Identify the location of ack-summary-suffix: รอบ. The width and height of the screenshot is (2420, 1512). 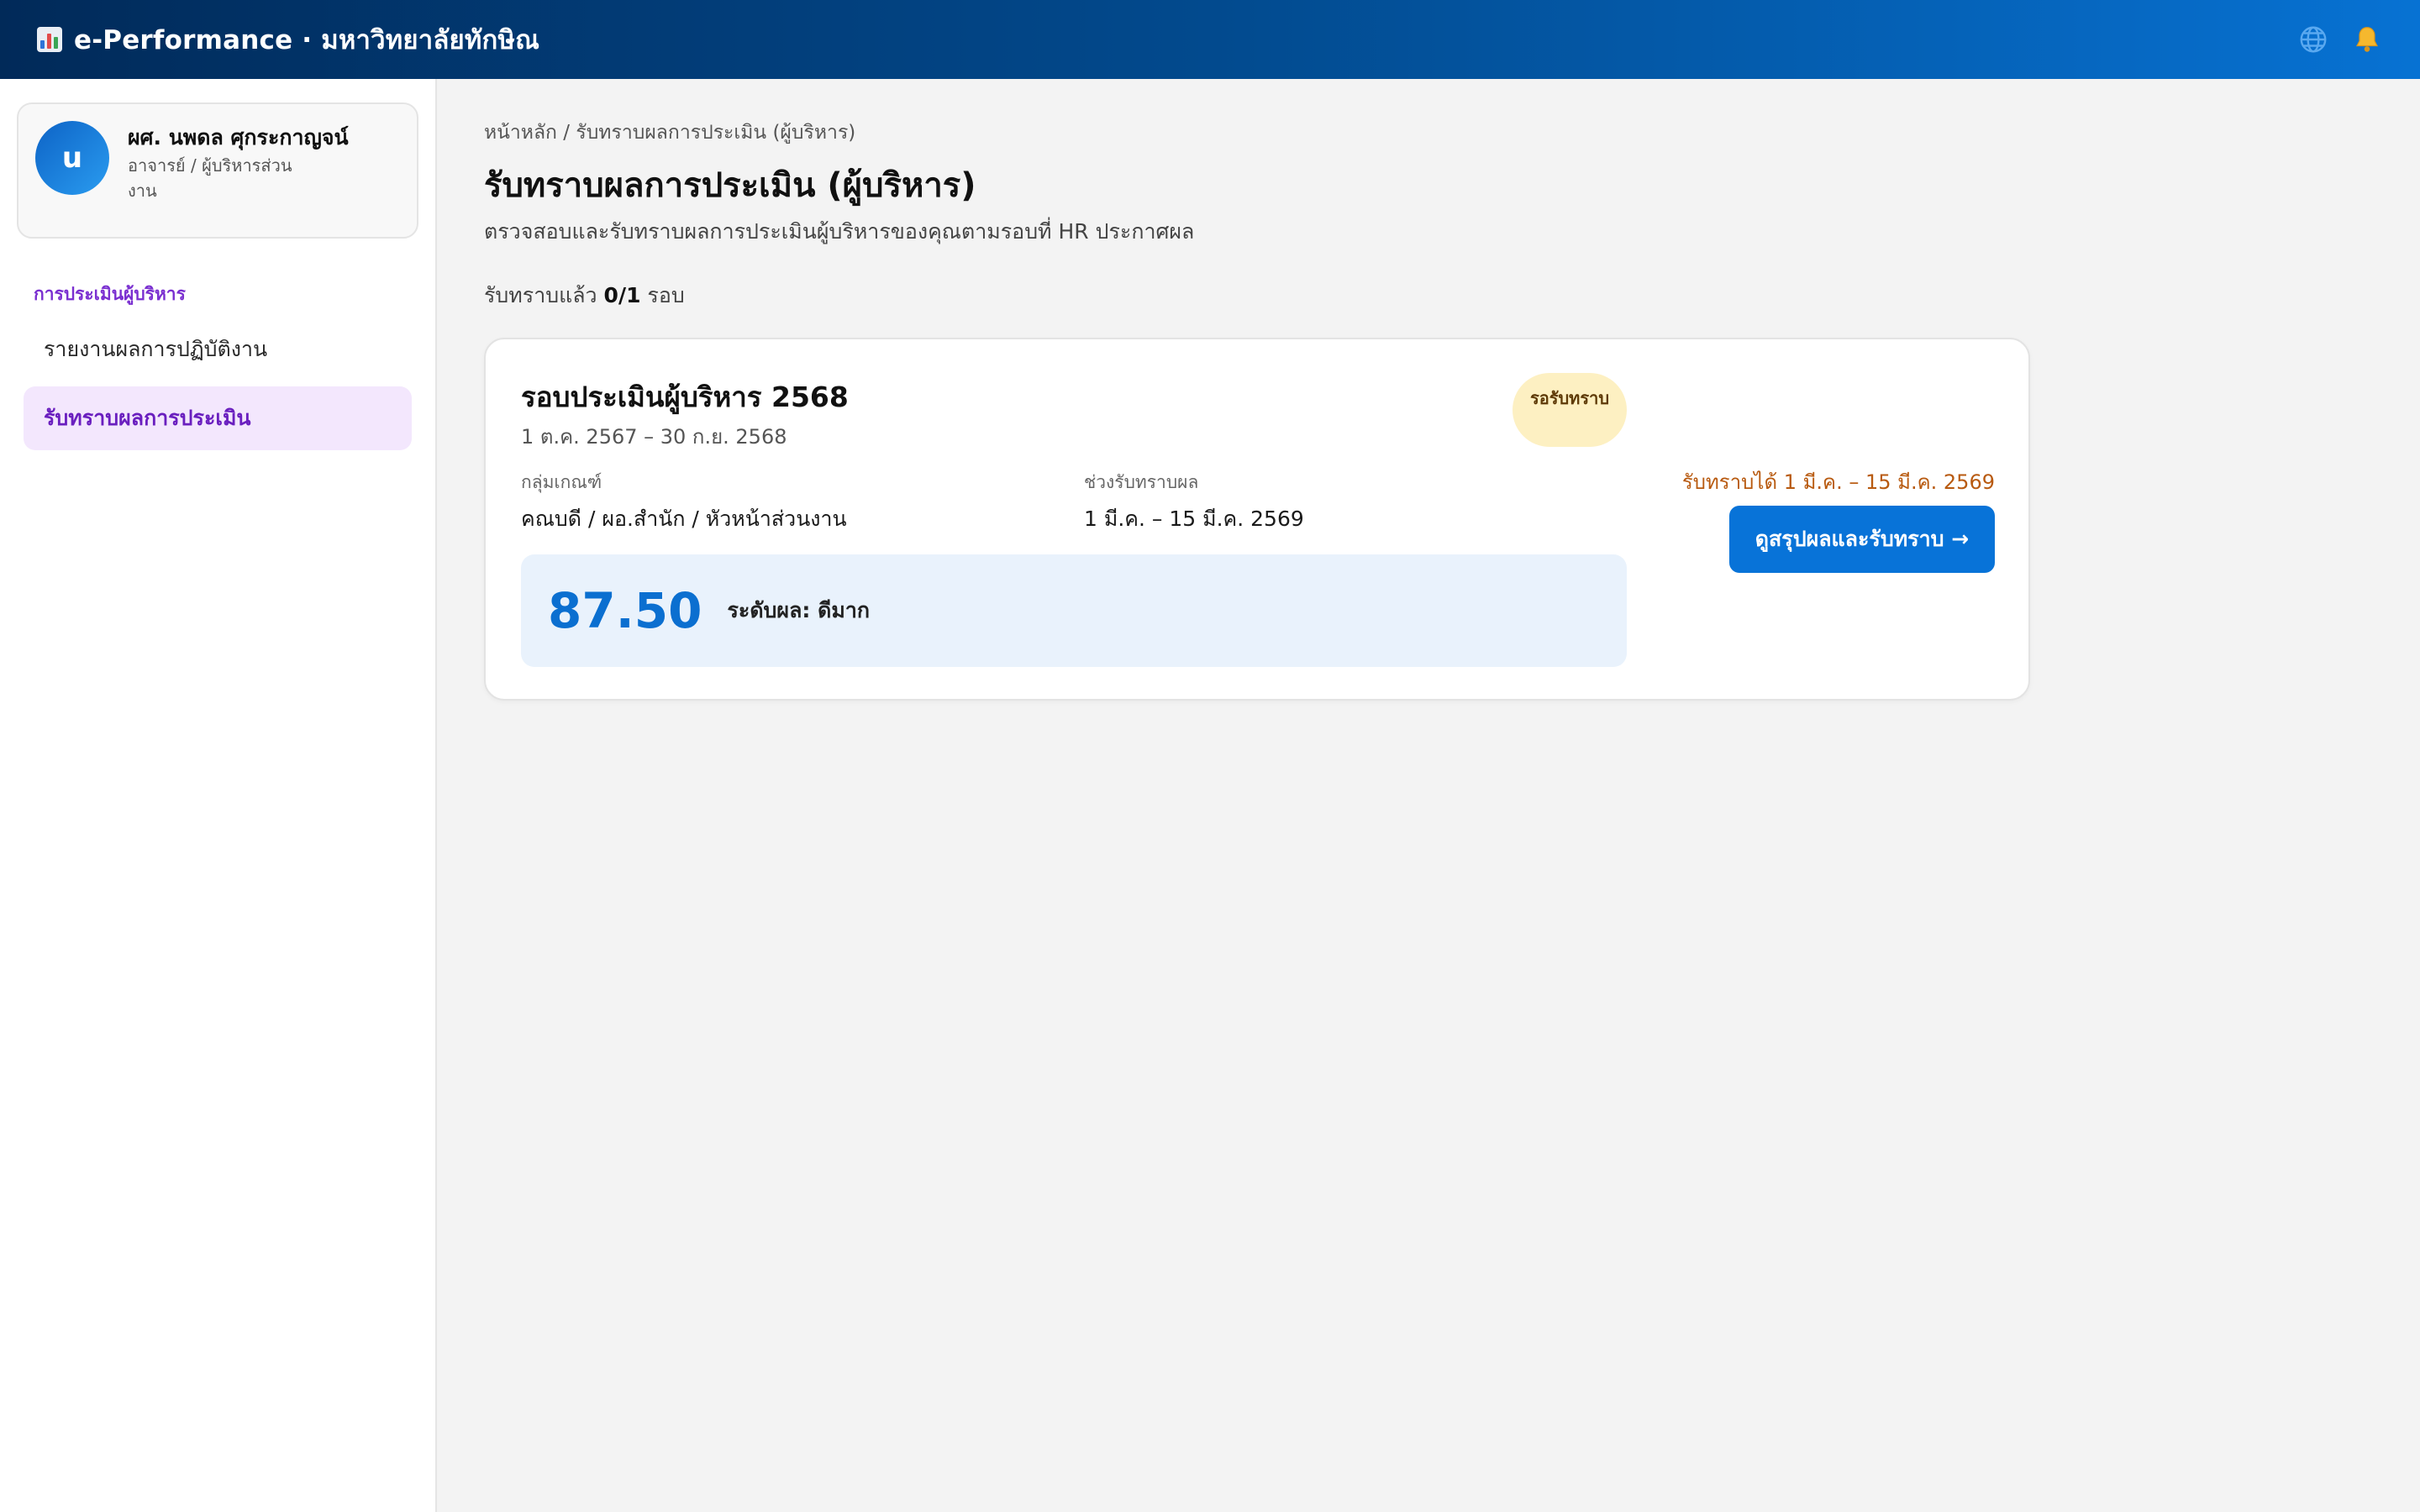
(666, 295).